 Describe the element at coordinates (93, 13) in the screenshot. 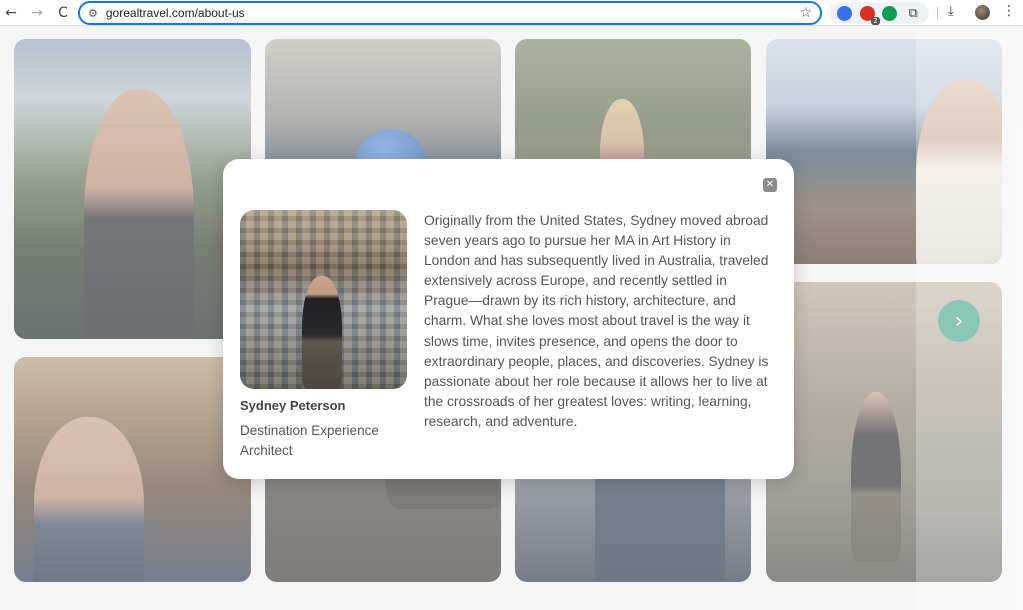

I see `site-settings-icon: ⚙` at that location.